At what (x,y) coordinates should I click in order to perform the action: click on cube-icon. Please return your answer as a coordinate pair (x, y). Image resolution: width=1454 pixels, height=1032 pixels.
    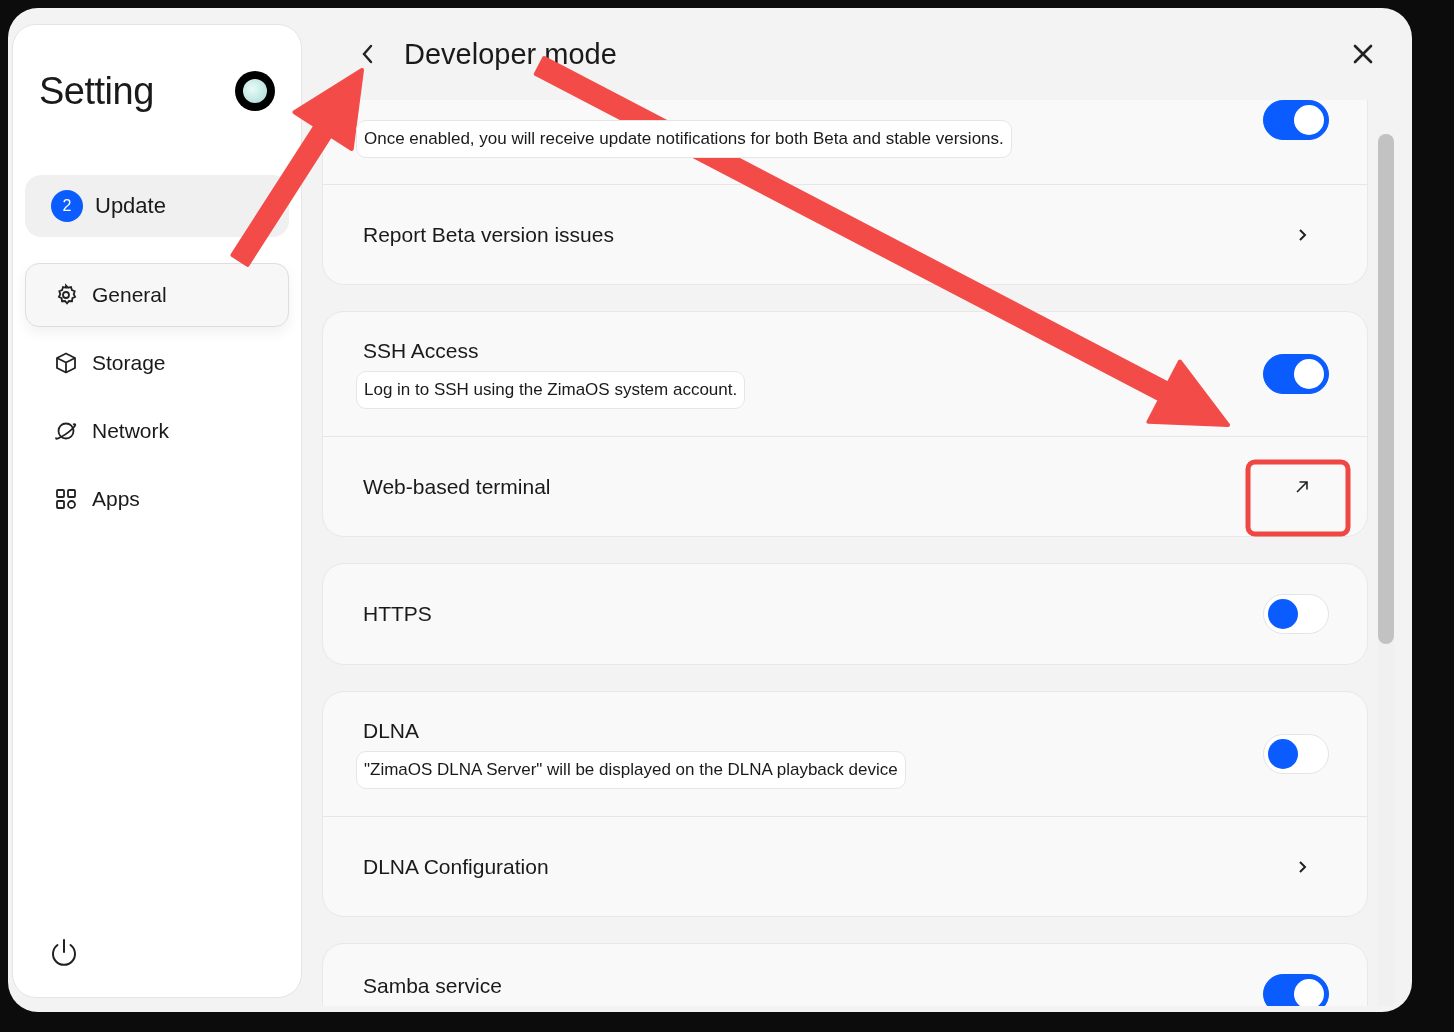
    Looking at the image, I should click on (66, 363).